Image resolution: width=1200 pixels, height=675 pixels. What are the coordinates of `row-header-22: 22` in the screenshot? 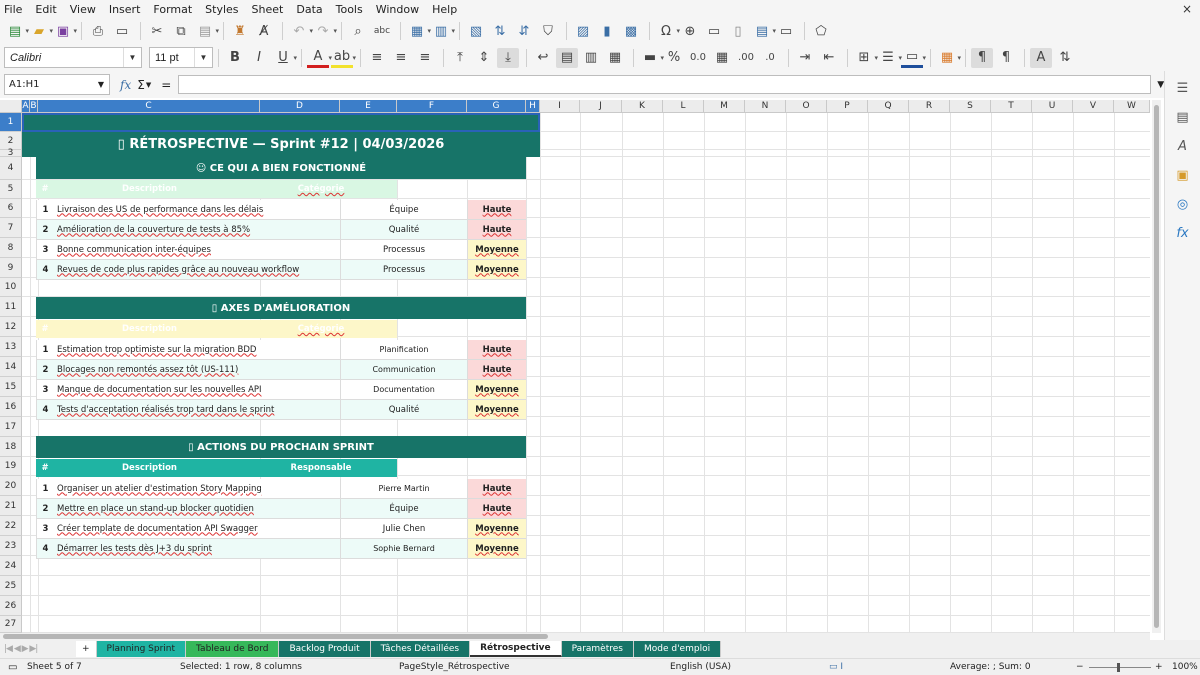 It's located at (11, 526).